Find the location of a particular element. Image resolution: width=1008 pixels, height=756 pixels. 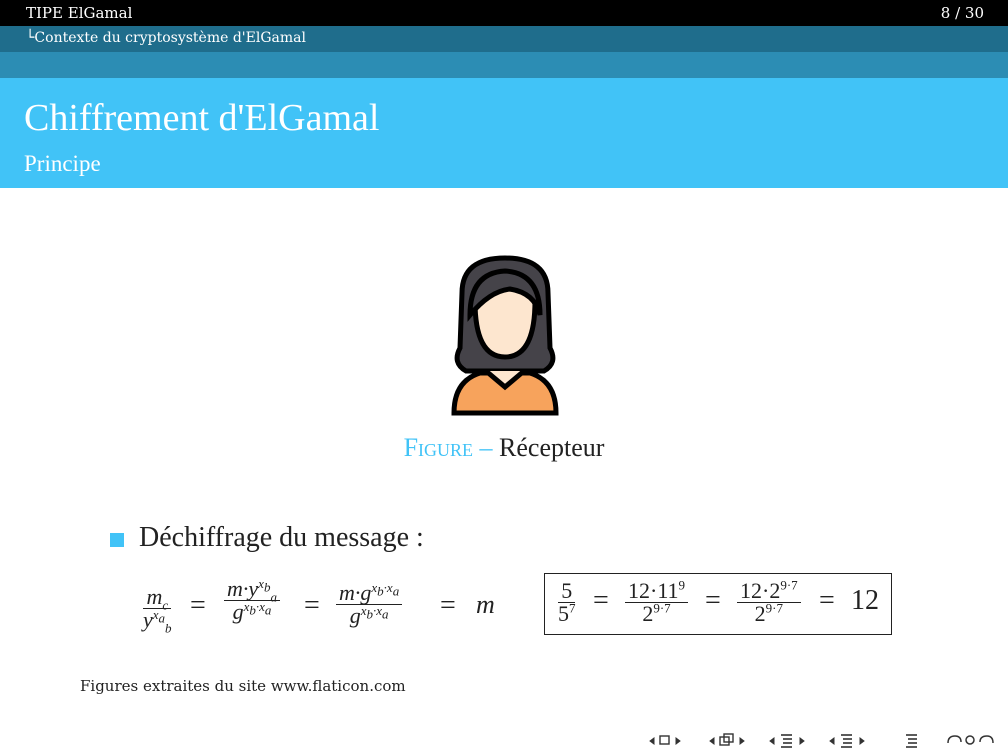

nav-subsection-icon is located at coordinates (726, 739).